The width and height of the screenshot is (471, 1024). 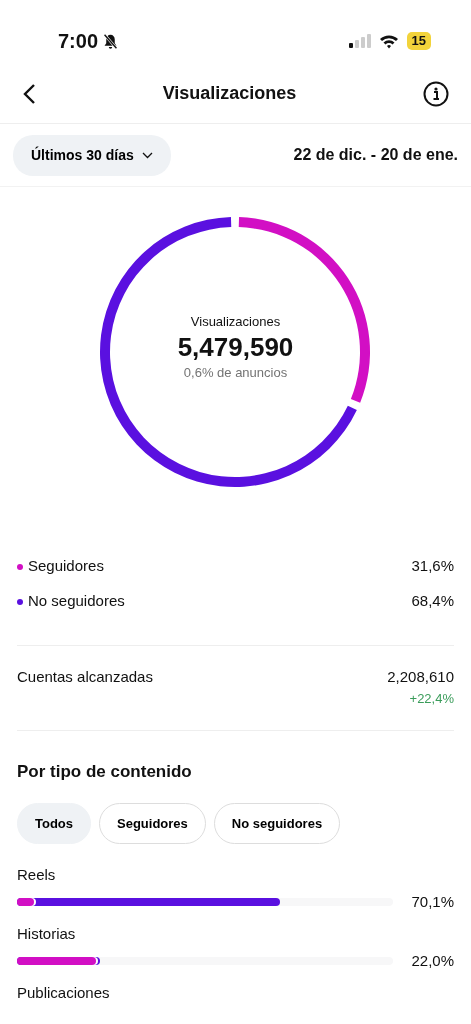 What do you see at coordinates (420, 677) in the screenshot?
I see `reach-value: 2,208,610` at bounding box center [420, 677].